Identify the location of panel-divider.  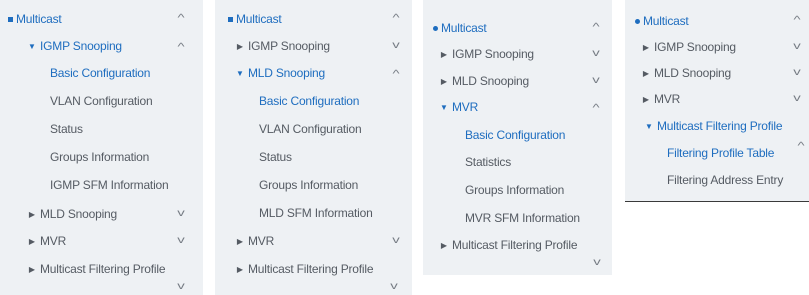
(717, 201).